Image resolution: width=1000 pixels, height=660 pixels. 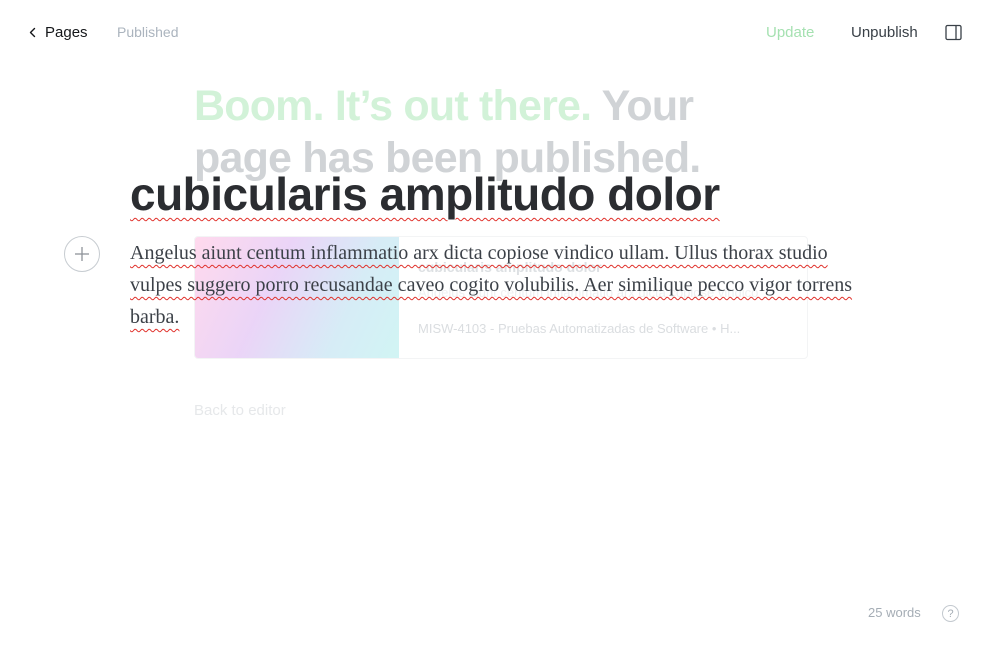 What do you see at coordinates (393, 106) in the screenshot?
I see `published-heading-accent: Boom. It’s out there.` at bounding box center [393, 106].